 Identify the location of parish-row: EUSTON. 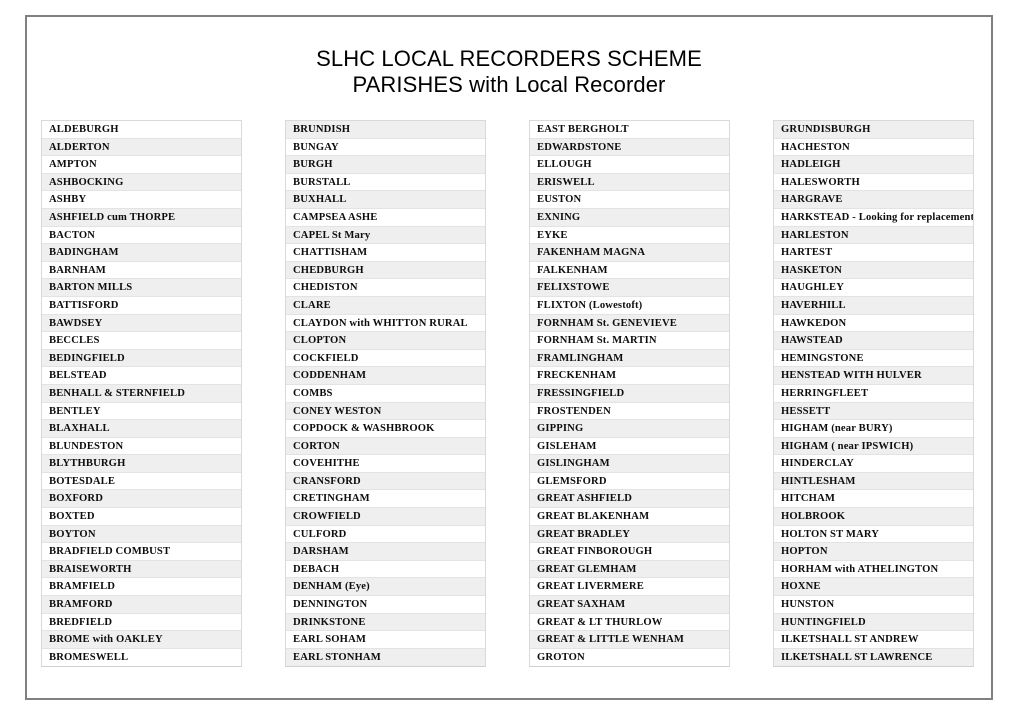
(629, 200).